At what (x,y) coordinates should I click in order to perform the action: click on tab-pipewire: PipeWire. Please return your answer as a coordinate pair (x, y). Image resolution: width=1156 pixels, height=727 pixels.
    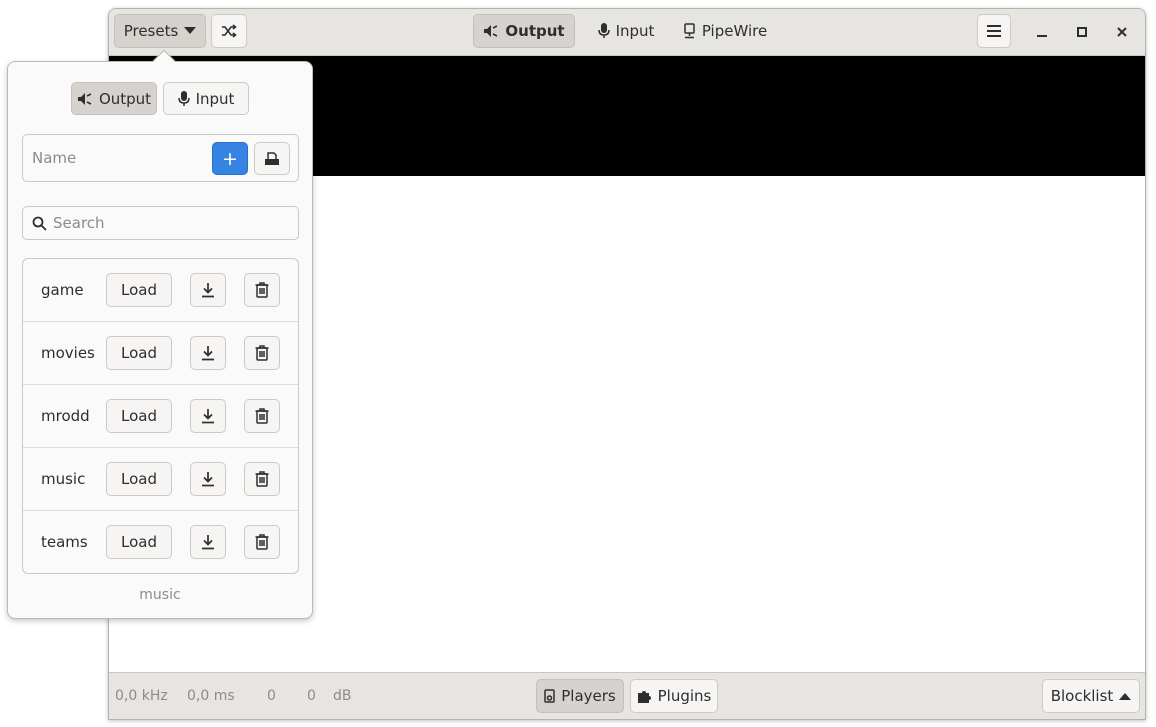
    Looking at the image, I should click on (725, 31).